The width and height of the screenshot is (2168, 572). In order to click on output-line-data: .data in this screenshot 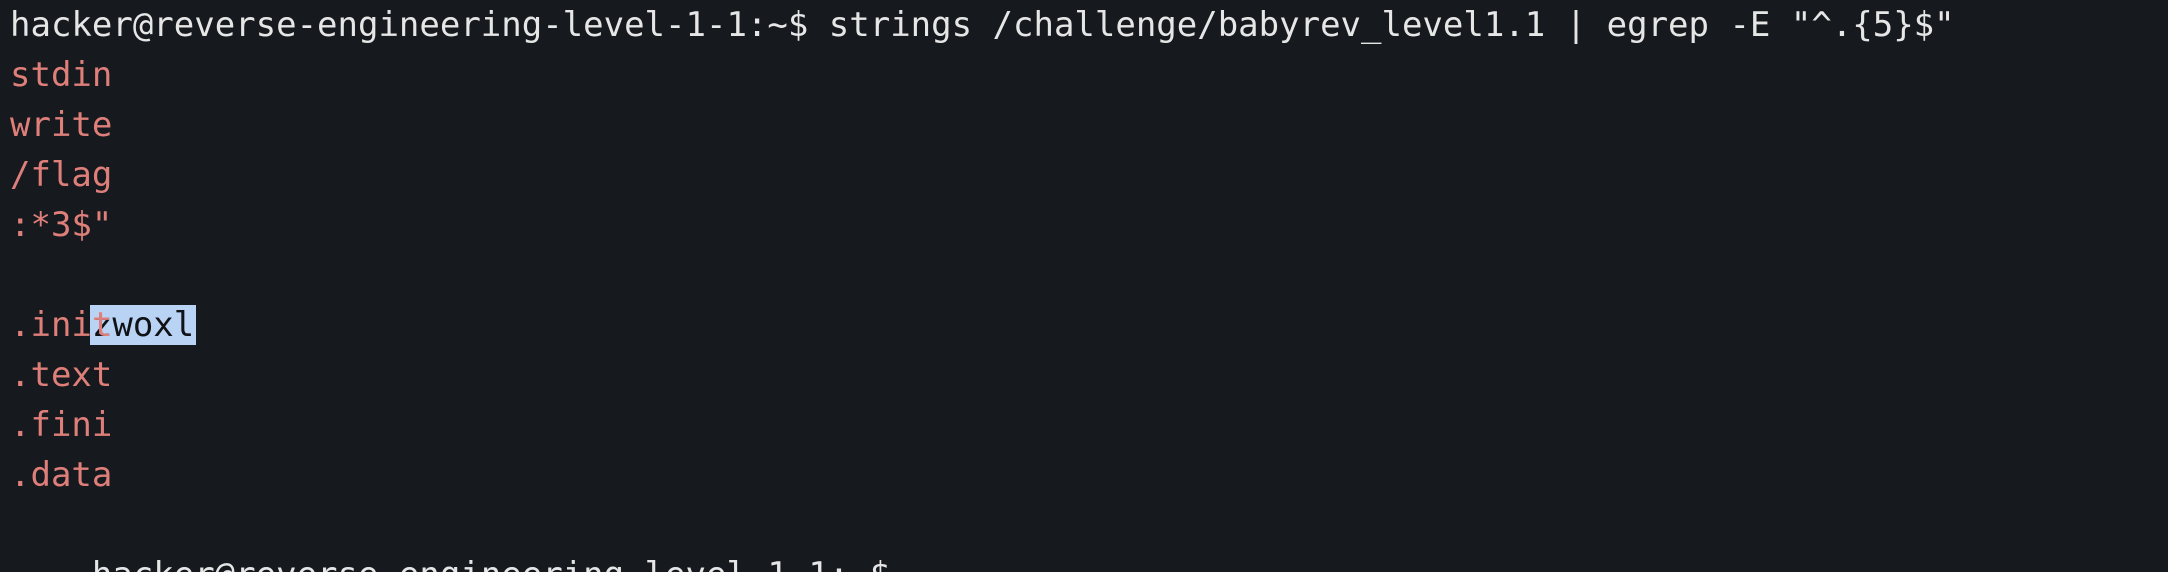, I will do `click(61, 475)`.